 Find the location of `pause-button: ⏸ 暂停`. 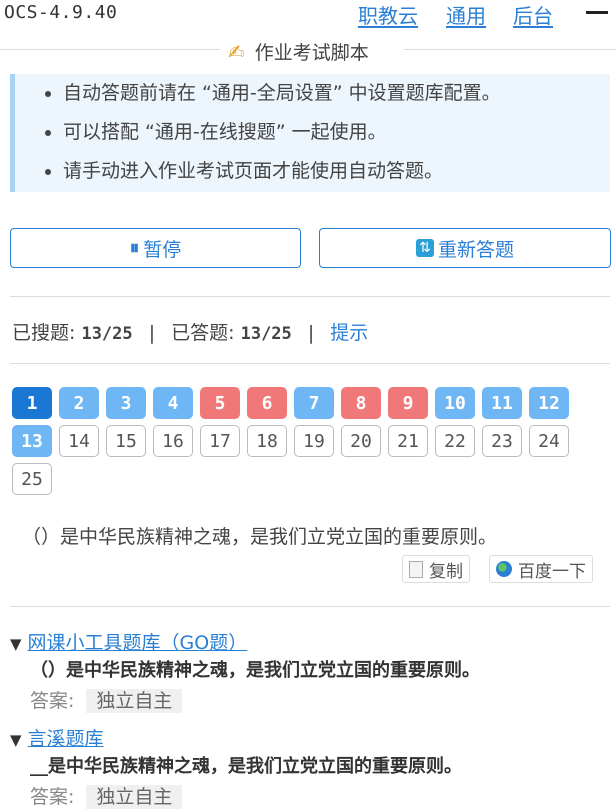

pause-button: ⏸ 暂停 is located at coordinates (155, 248).